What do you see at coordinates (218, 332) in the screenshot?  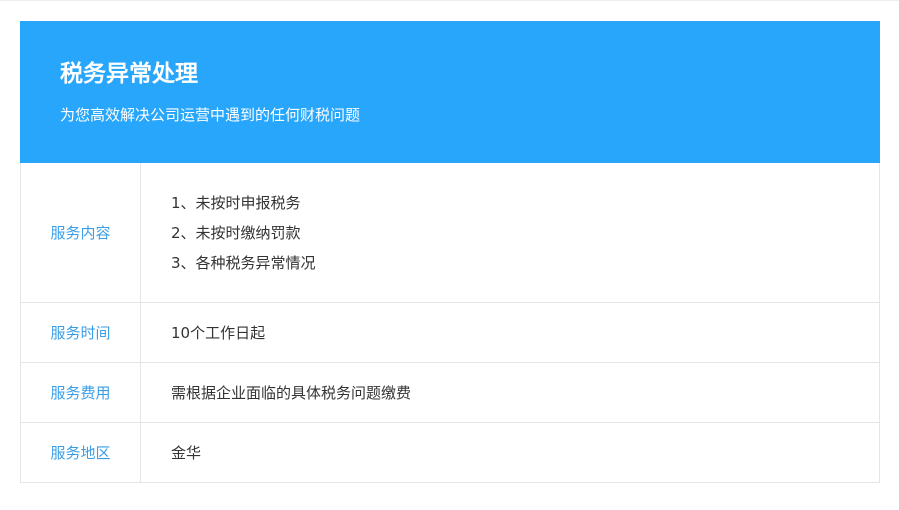 I see `time-value: 10个工作日起` at bounding box center [218, 332].